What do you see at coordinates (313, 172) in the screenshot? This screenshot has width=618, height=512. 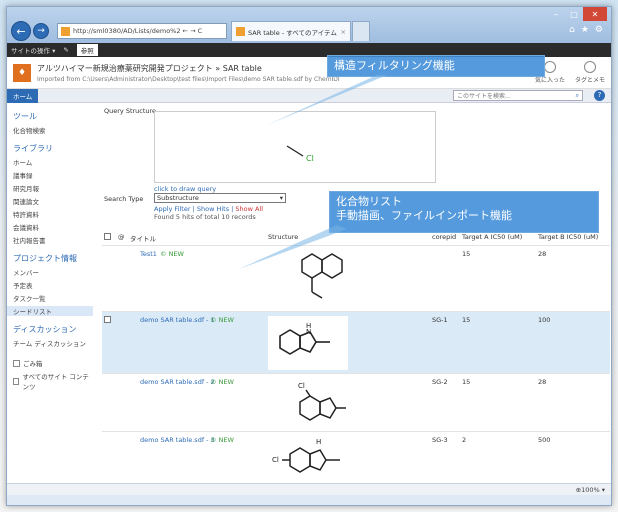 I see `callout-pointers` at bounding box center [313, 172].